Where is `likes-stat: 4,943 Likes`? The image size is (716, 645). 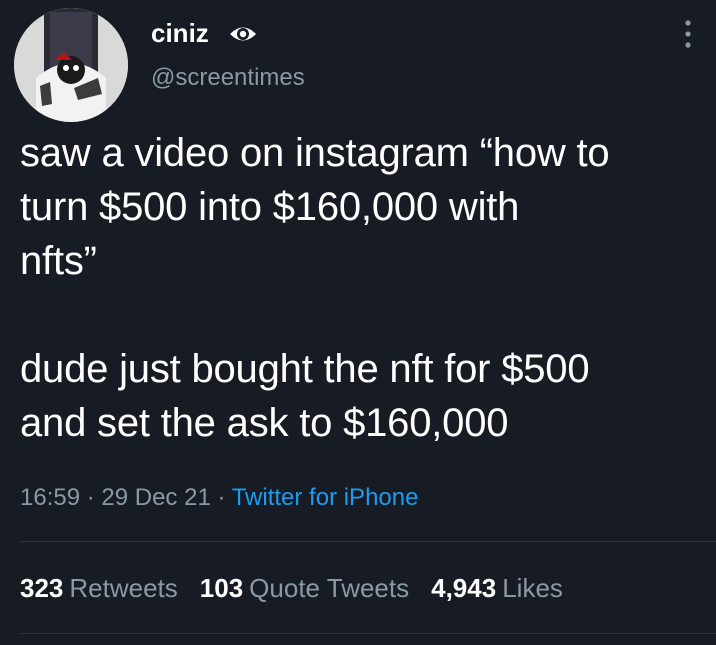 likes-stat: 4,943 Likes is located at coordinates (497, 588).